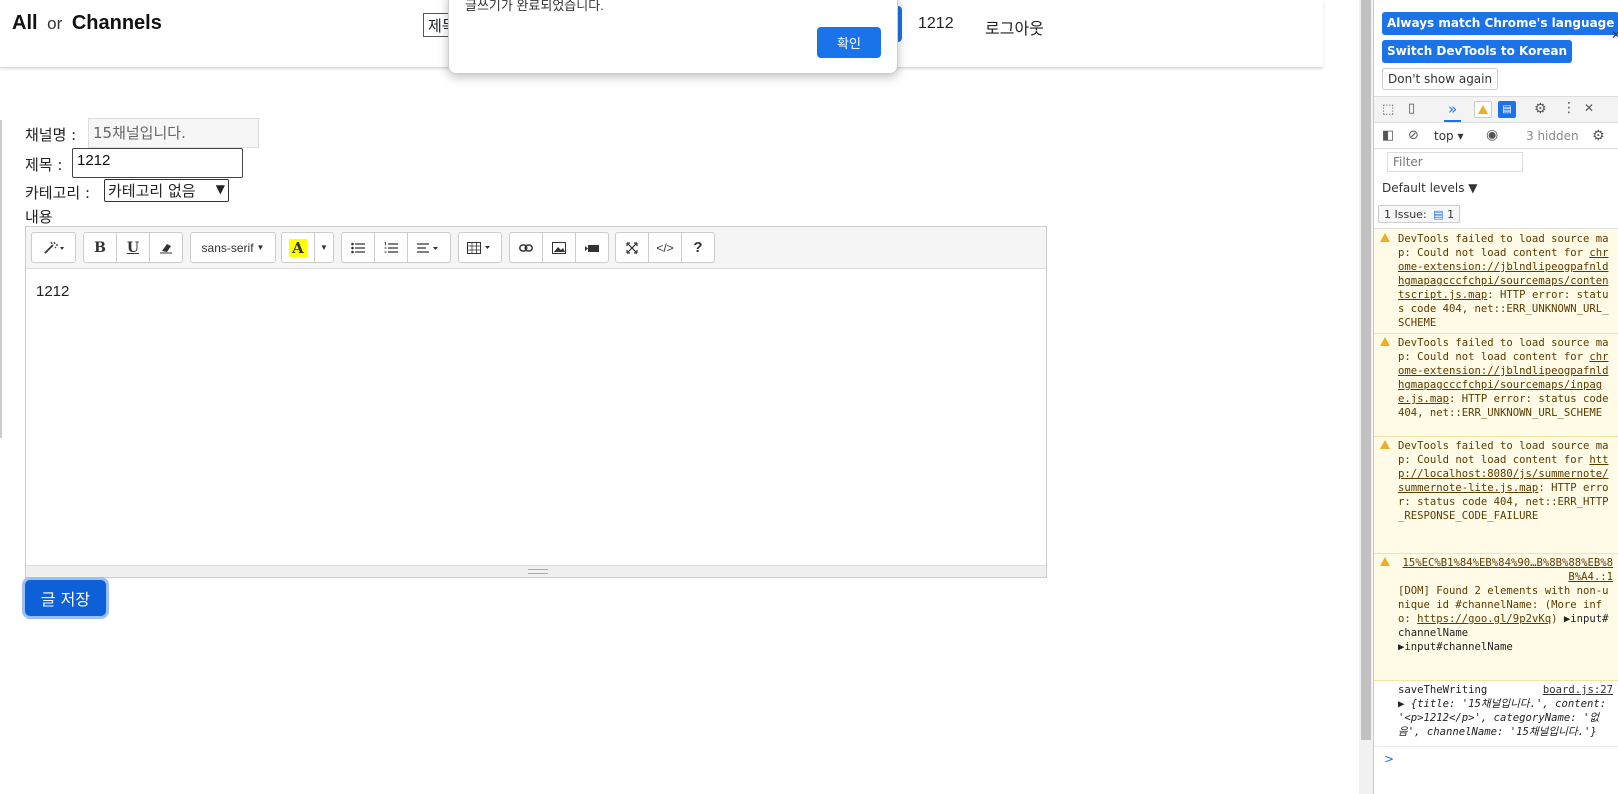 This screenshot has height=794, width=1618. What do you see at coordinates (100, 247) in the screenshot?
I see `bold-icon: B` at bounding box center [100, 247].